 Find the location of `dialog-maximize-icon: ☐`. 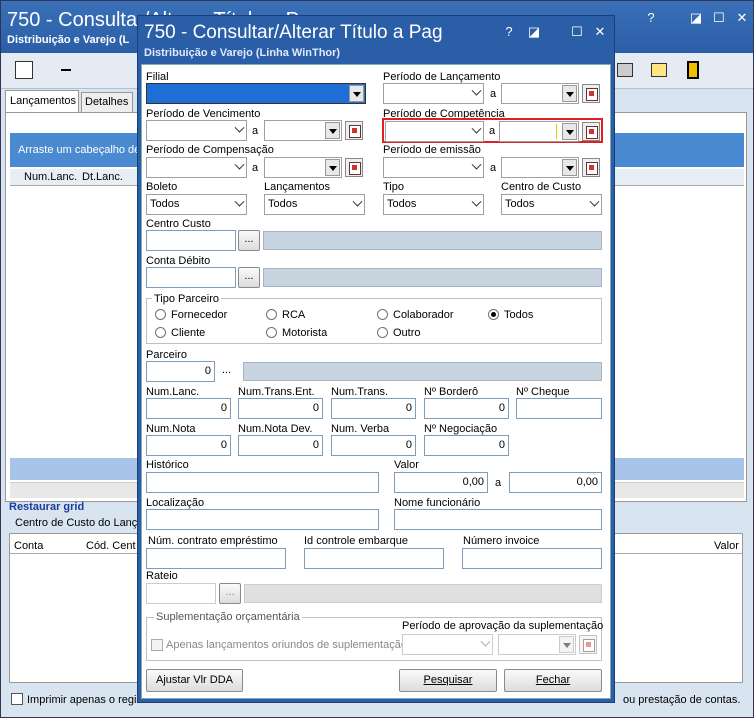

dialog-maximize-icon: ☐ is located at coordinates (577, 32).